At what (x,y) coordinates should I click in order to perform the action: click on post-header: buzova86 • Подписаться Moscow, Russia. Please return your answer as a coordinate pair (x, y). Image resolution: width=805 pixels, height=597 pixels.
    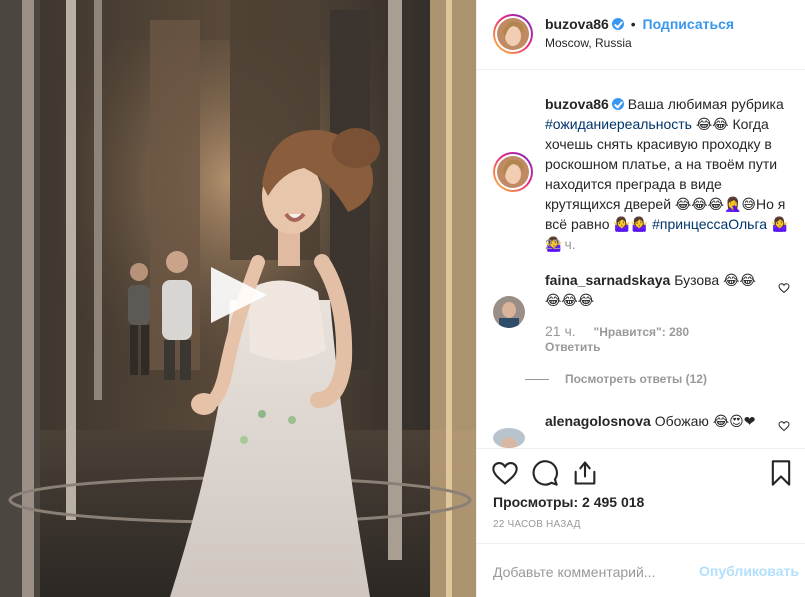
    Looking at the image, I should click on (641, 35).